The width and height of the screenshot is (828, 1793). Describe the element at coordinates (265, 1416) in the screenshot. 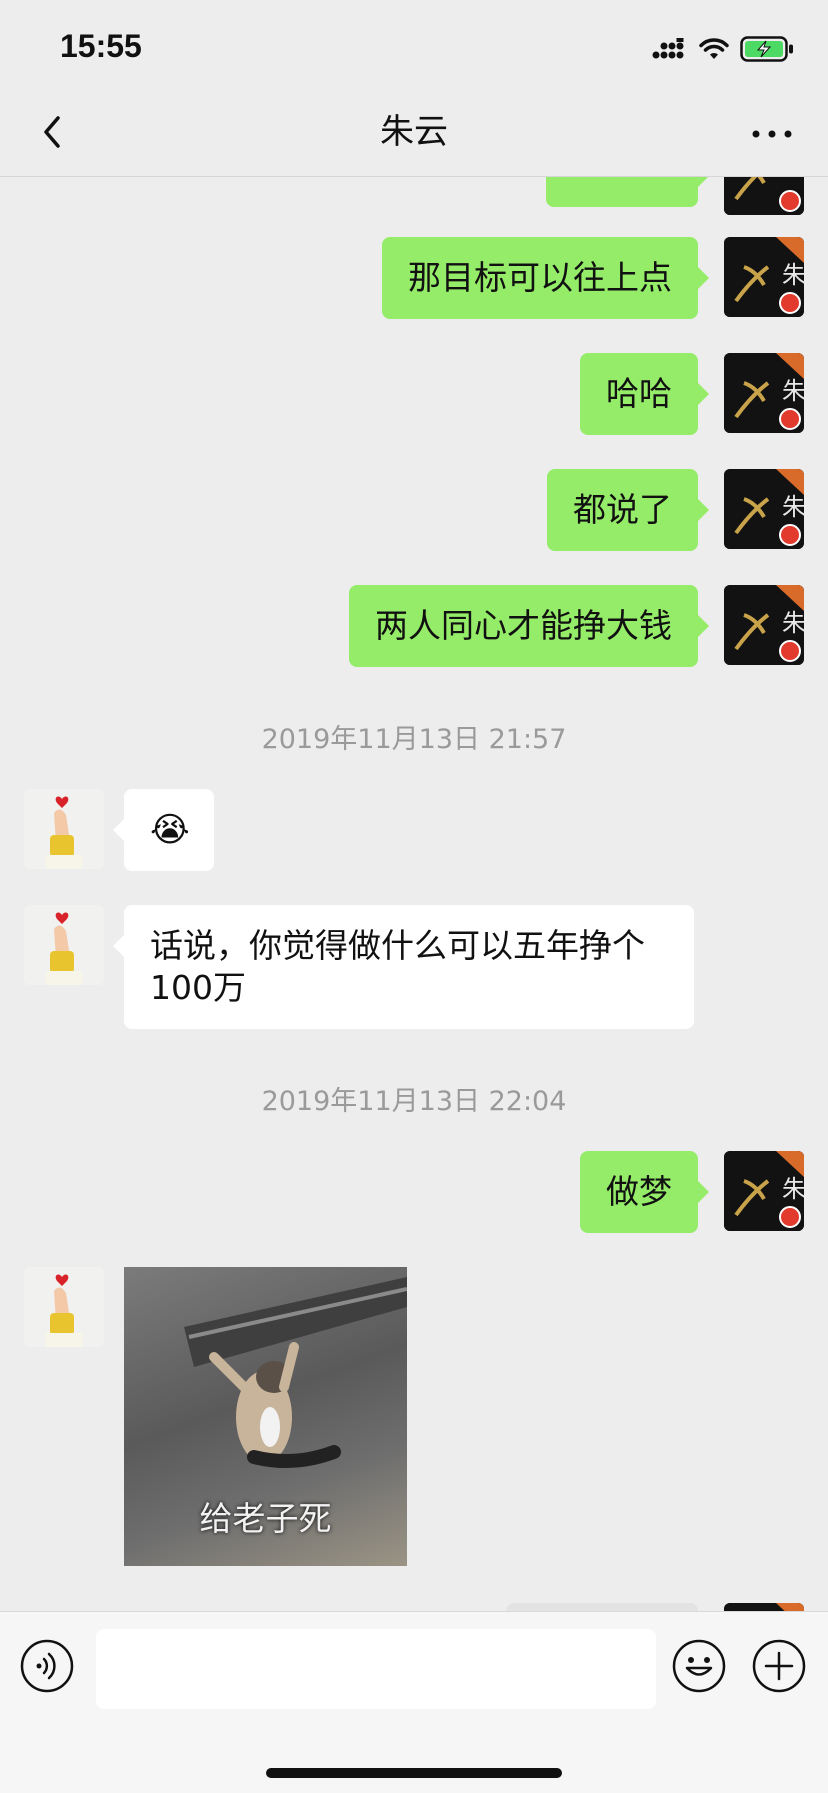

I see `sticker-image: 给老子死` at that location.